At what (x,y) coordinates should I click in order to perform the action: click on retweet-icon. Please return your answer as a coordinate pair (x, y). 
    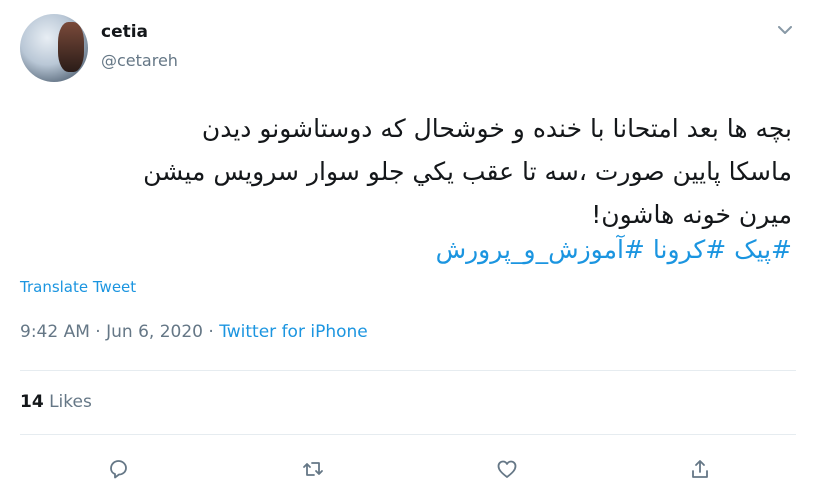
    Looking at the image, I should click on (313, 469).